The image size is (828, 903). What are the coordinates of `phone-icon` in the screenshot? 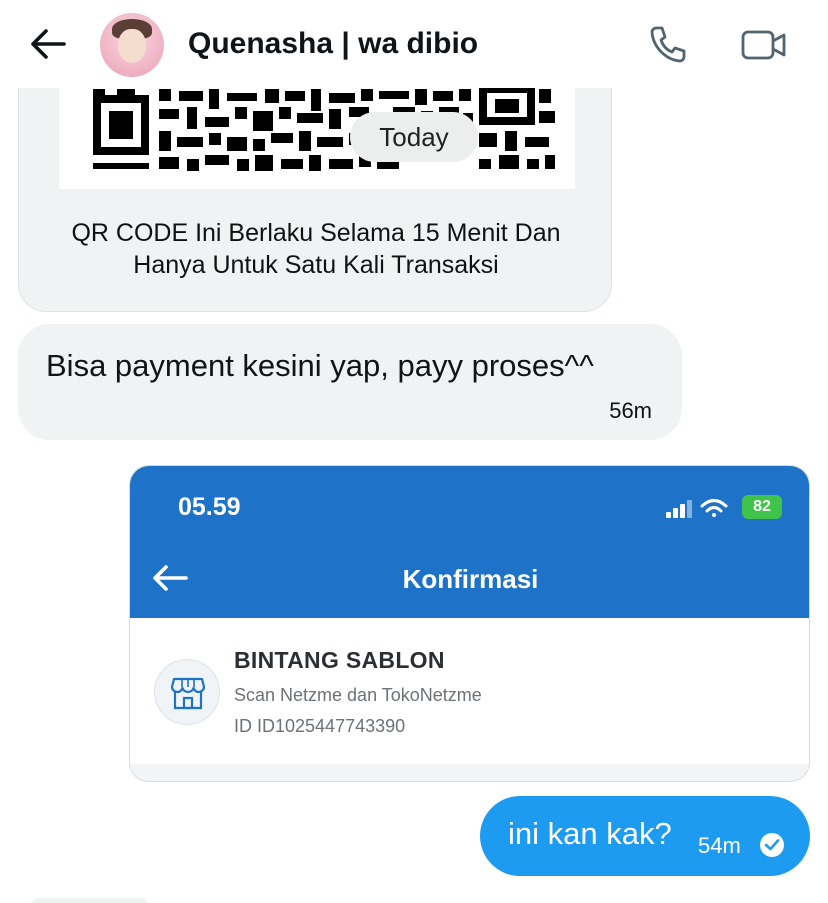 It's located at (668, 44).